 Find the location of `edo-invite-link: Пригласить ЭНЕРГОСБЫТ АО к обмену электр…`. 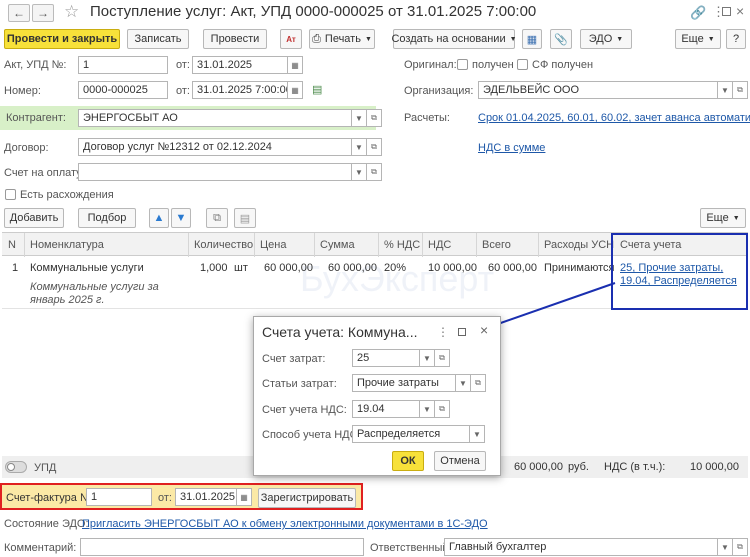

edo-invite-link: Пригласить ЭНЕРГОСБЫТ АО к обмену электр… is located at coordinates (285, 524).